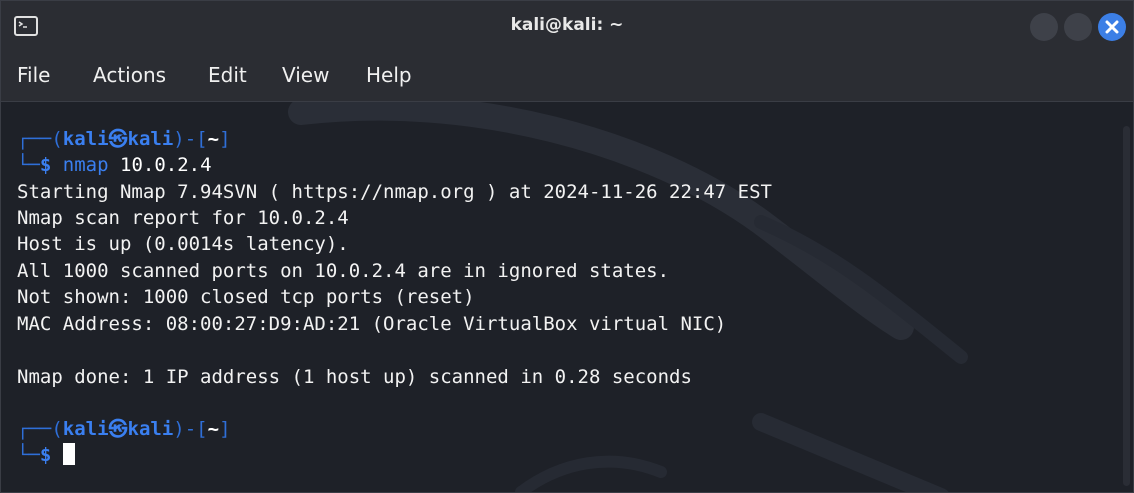  What do you see at coordinates (183, 244) in the screenshot?
I see `output-line: Host is up (0.0014s latency).` at bounding box center [183, 244].